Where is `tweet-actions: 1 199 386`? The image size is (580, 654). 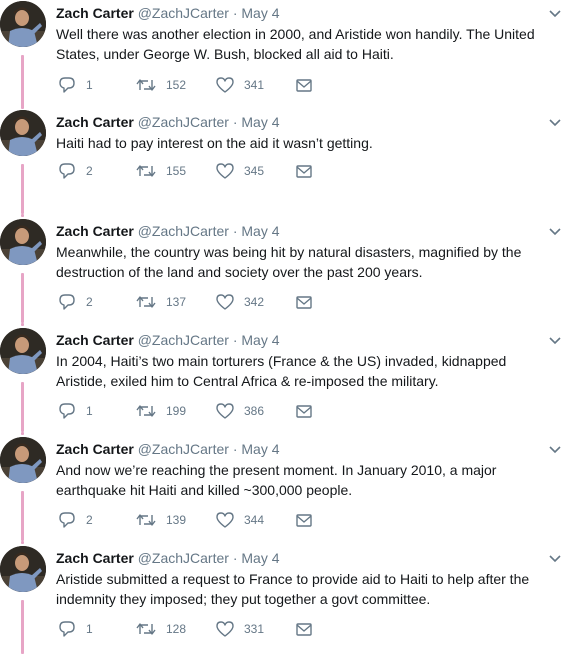
tweet-actions: 1 199 386 is located at coordinates (187, 411).